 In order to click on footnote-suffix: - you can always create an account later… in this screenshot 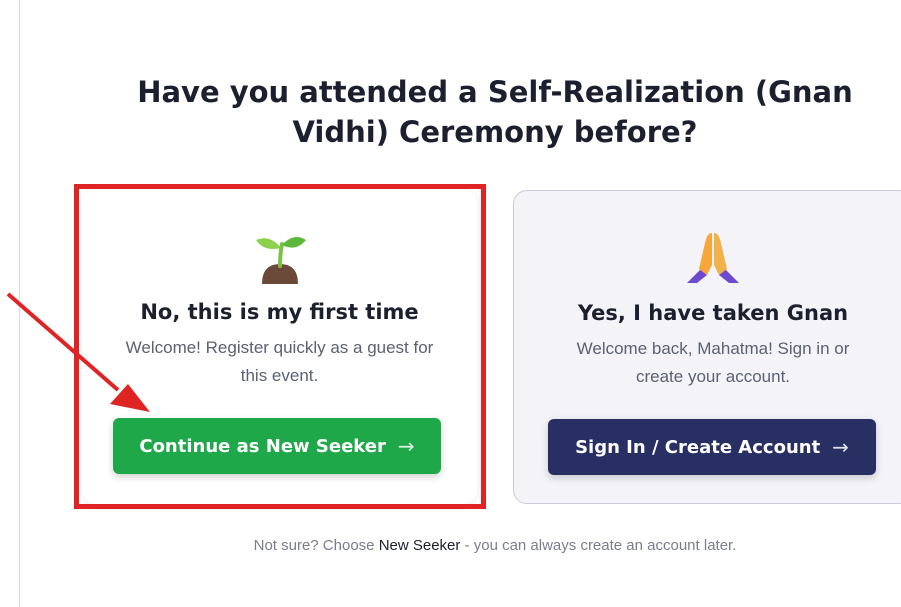, I will do `click(598, 545)`.